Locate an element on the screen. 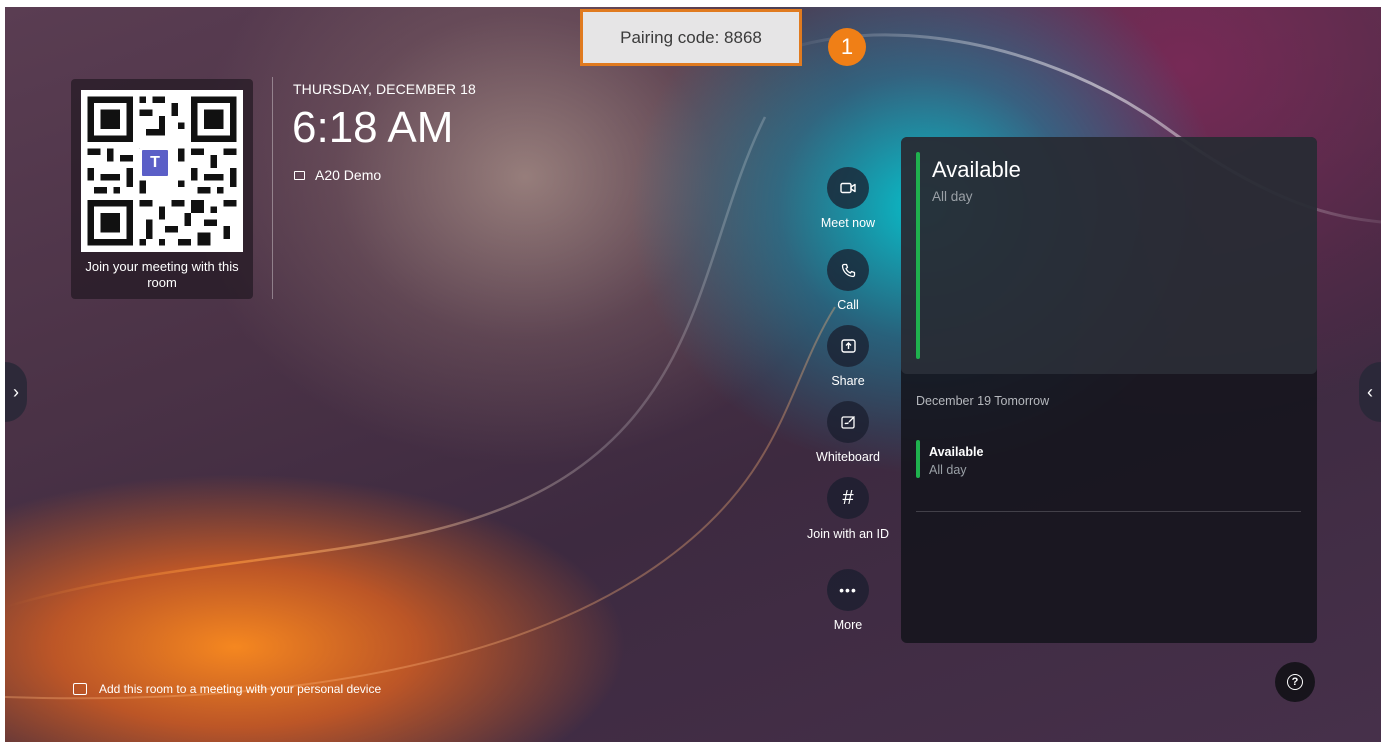 The image size is (1386, 749). header-divider is located at coordinates (272, 188).